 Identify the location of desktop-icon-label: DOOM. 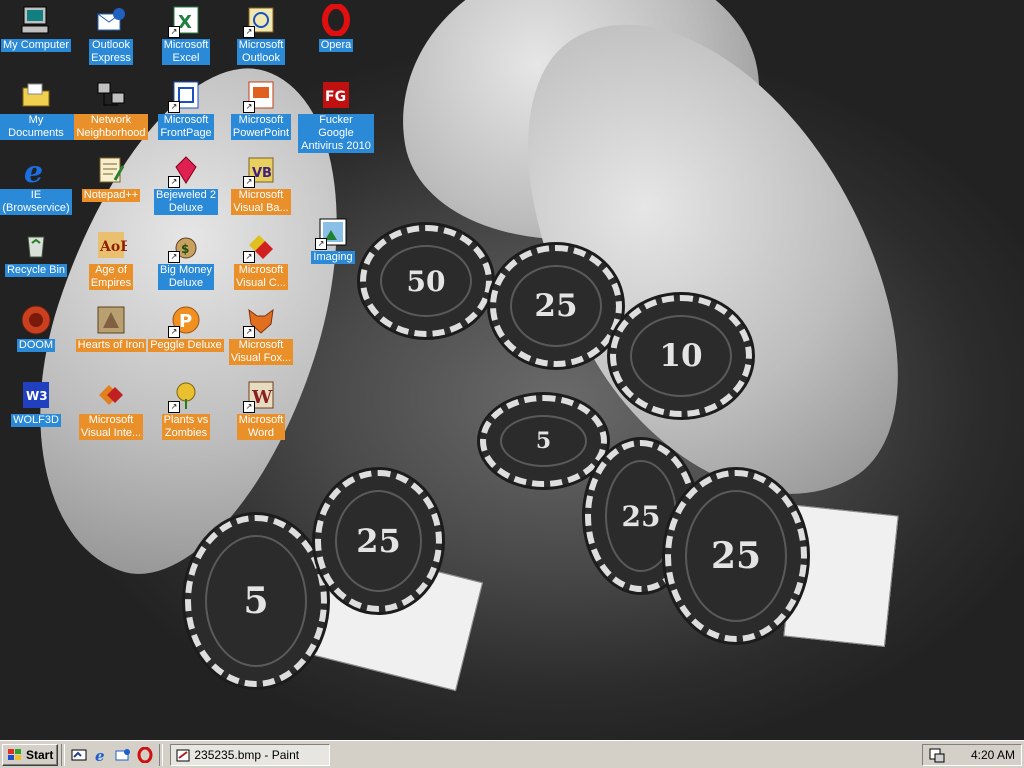
(36, 345).